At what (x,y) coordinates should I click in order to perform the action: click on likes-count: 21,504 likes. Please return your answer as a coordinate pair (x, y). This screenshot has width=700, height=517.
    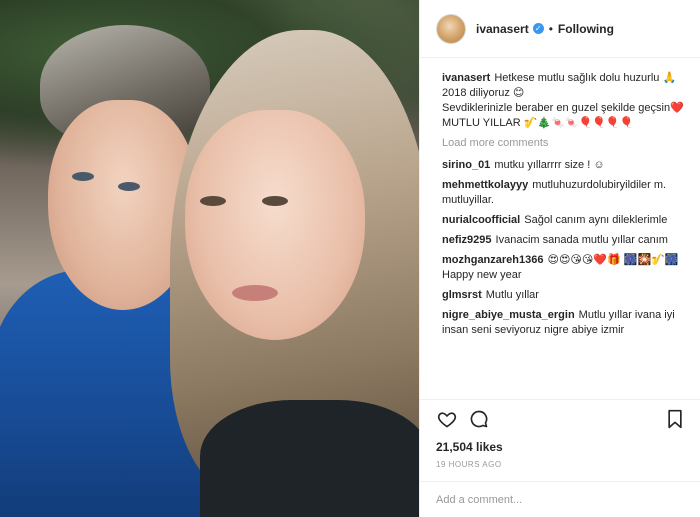
    Looking at the image, I should click on (560, 447).